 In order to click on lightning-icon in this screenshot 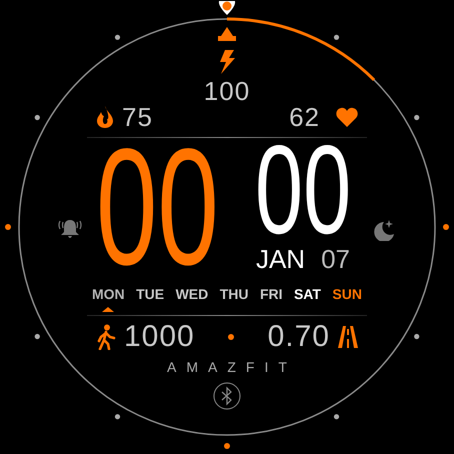, I will do `click(227, 62)`.